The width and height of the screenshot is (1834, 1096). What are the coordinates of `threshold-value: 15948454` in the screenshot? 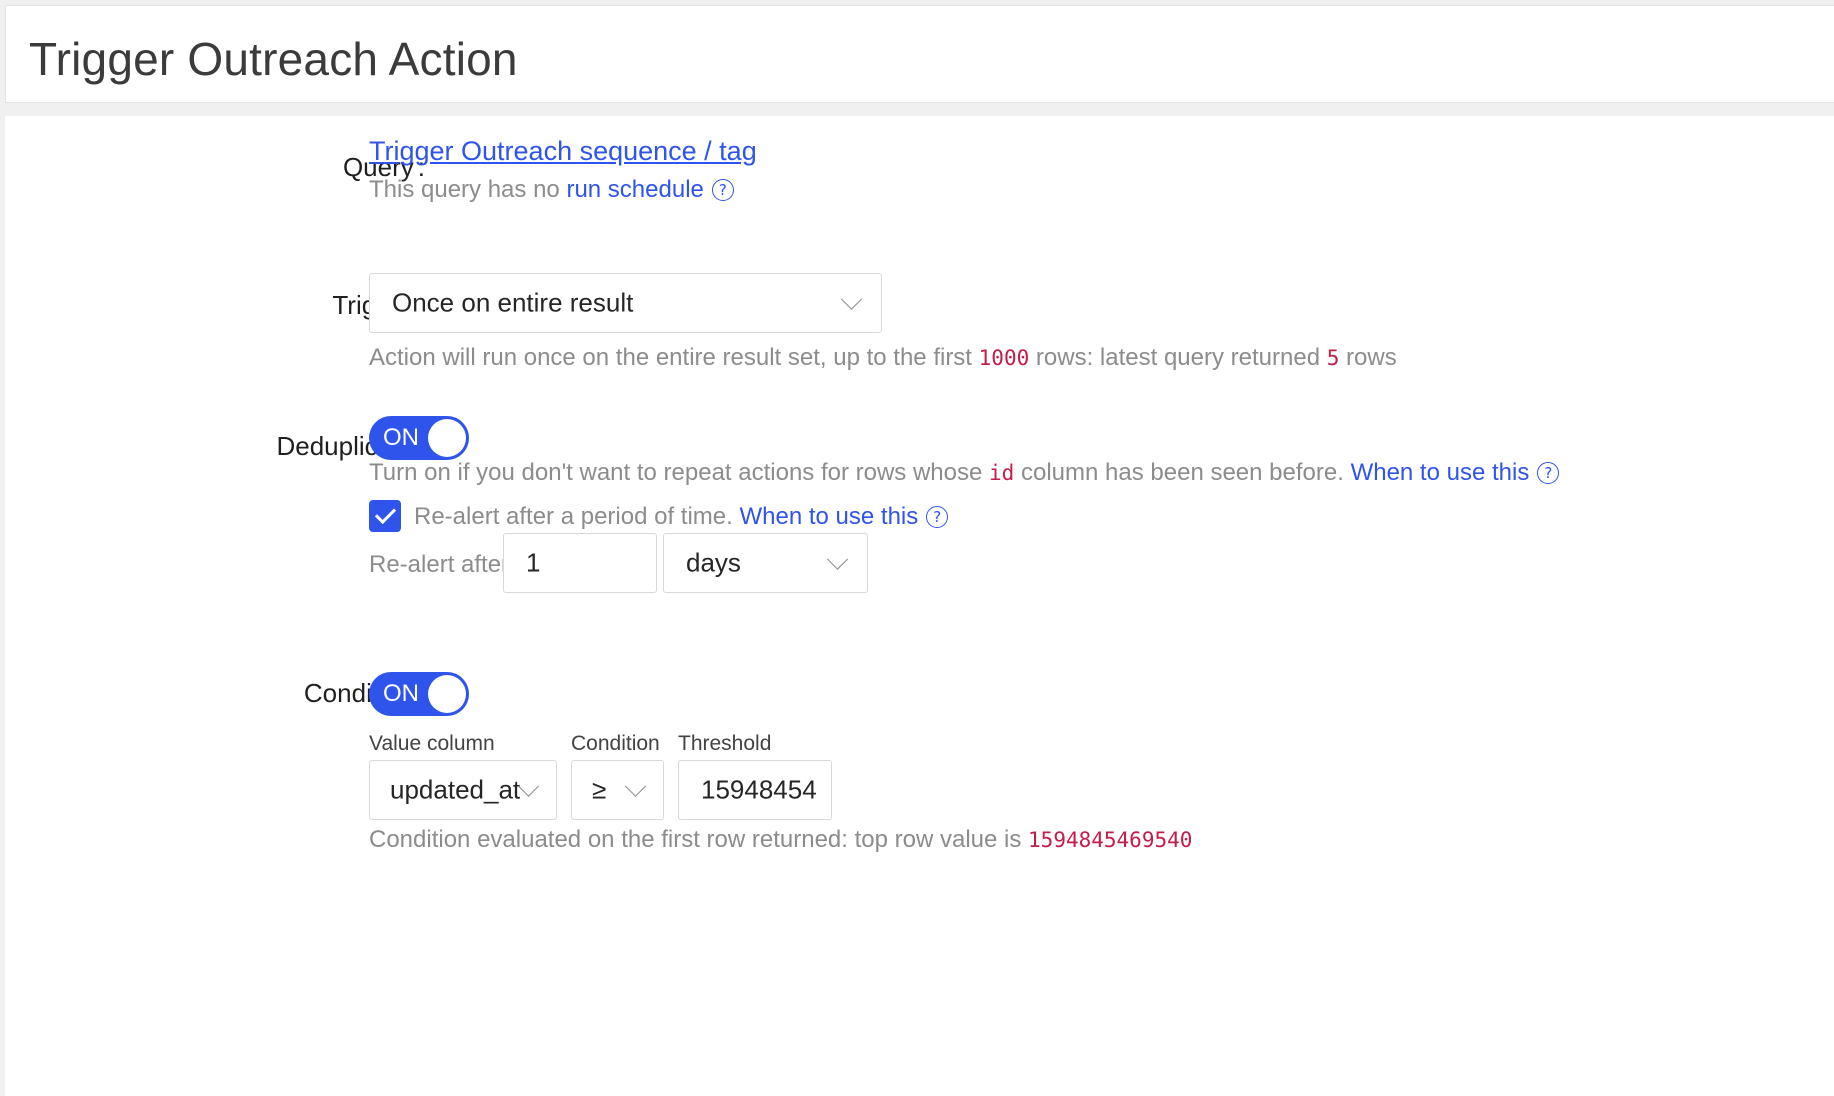 It's located at (759, 789).